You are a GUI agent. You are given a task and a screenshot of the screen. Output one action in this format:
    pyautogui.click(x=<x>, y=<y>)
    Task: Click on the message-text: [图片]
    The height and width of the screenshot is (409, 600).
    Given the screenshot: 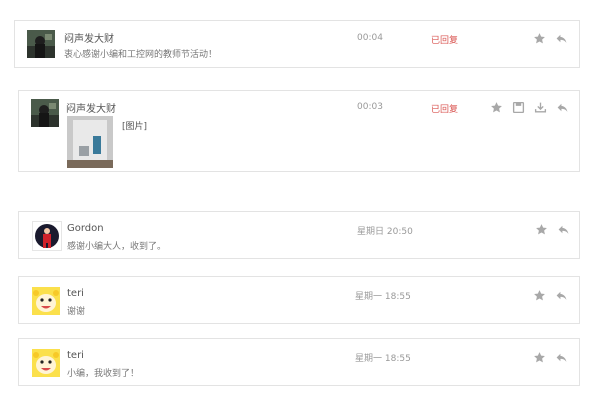 What is the action you would take?
    pyautogui.click(x=135, y=127)
    